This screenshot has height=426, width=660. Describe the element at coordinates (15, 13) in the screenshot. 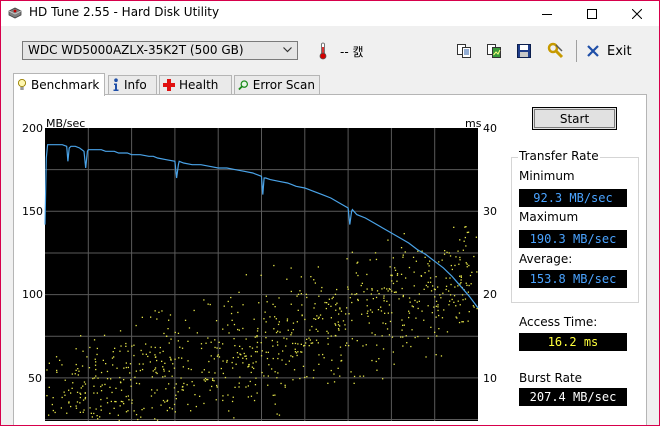

I see `hard-disk-app-icon` at that location.